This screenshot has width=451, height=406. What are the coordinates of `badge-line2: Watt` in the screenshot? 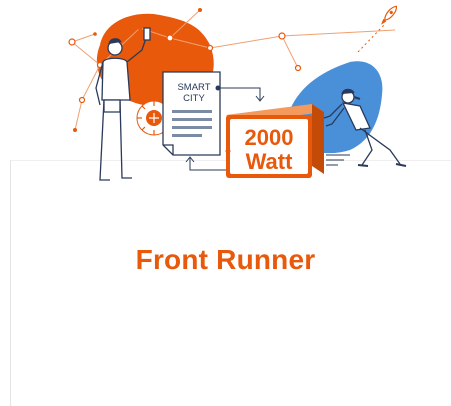 It's located at (270, 161).